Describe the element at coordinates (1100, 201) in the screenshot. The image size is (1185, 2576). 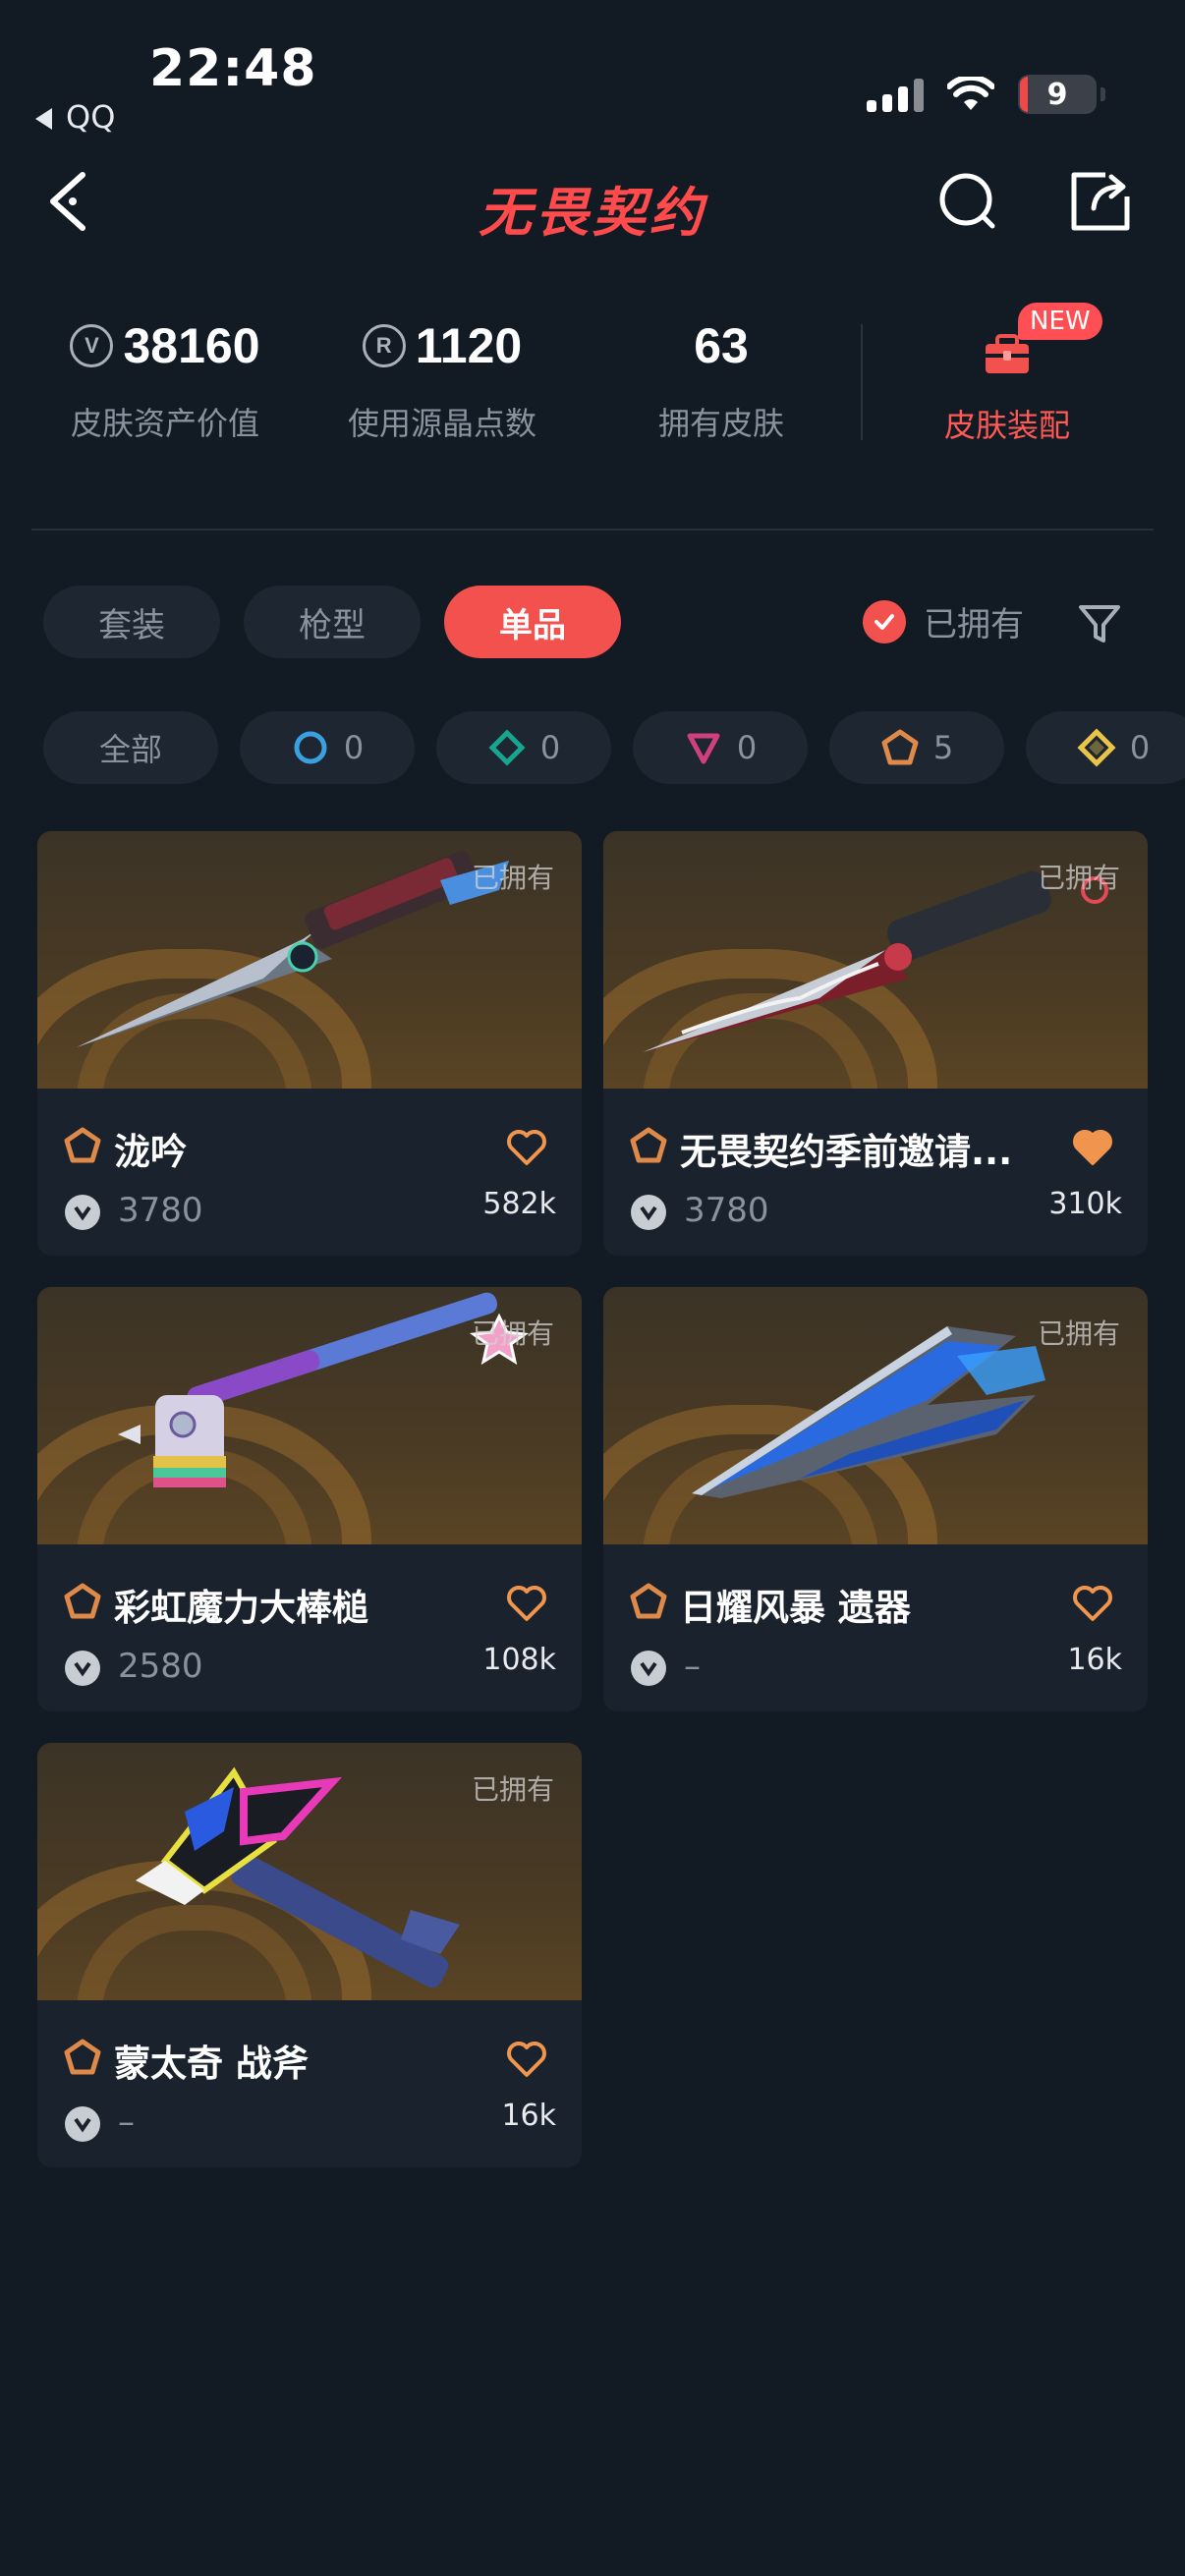
I see `share-icon` at that location.